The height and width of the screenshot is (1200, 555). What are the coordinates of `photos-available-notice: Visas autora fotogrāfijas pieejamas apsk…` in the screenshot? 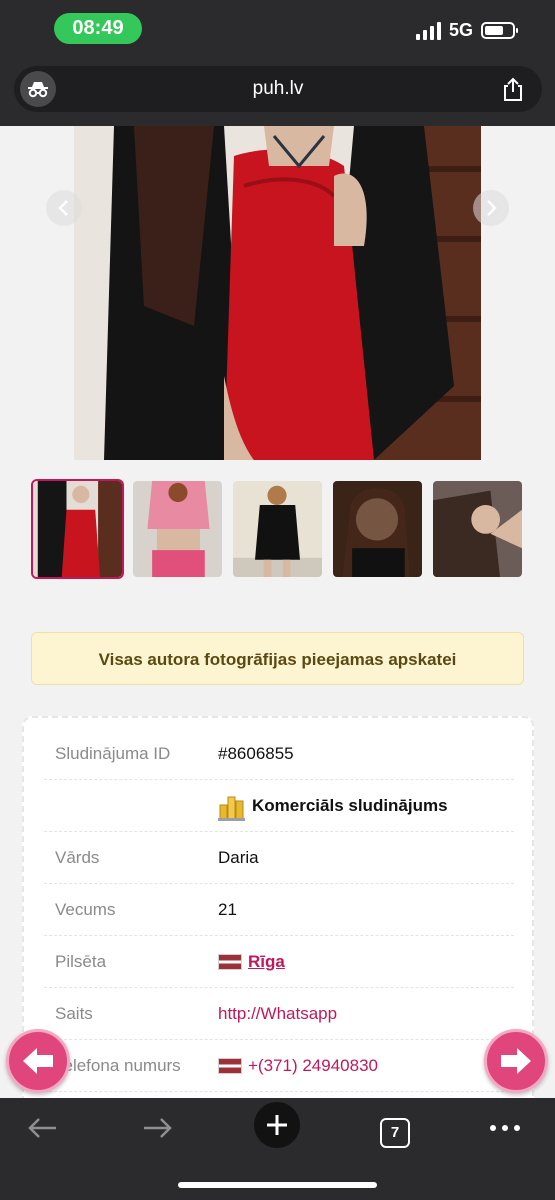 It's located at (277, 658).